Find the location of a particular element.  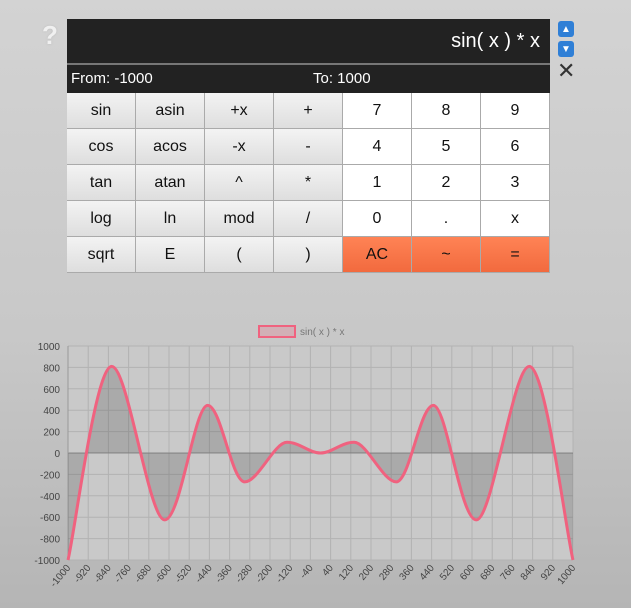

key-asin: asin is located at coordinates (170, 111).